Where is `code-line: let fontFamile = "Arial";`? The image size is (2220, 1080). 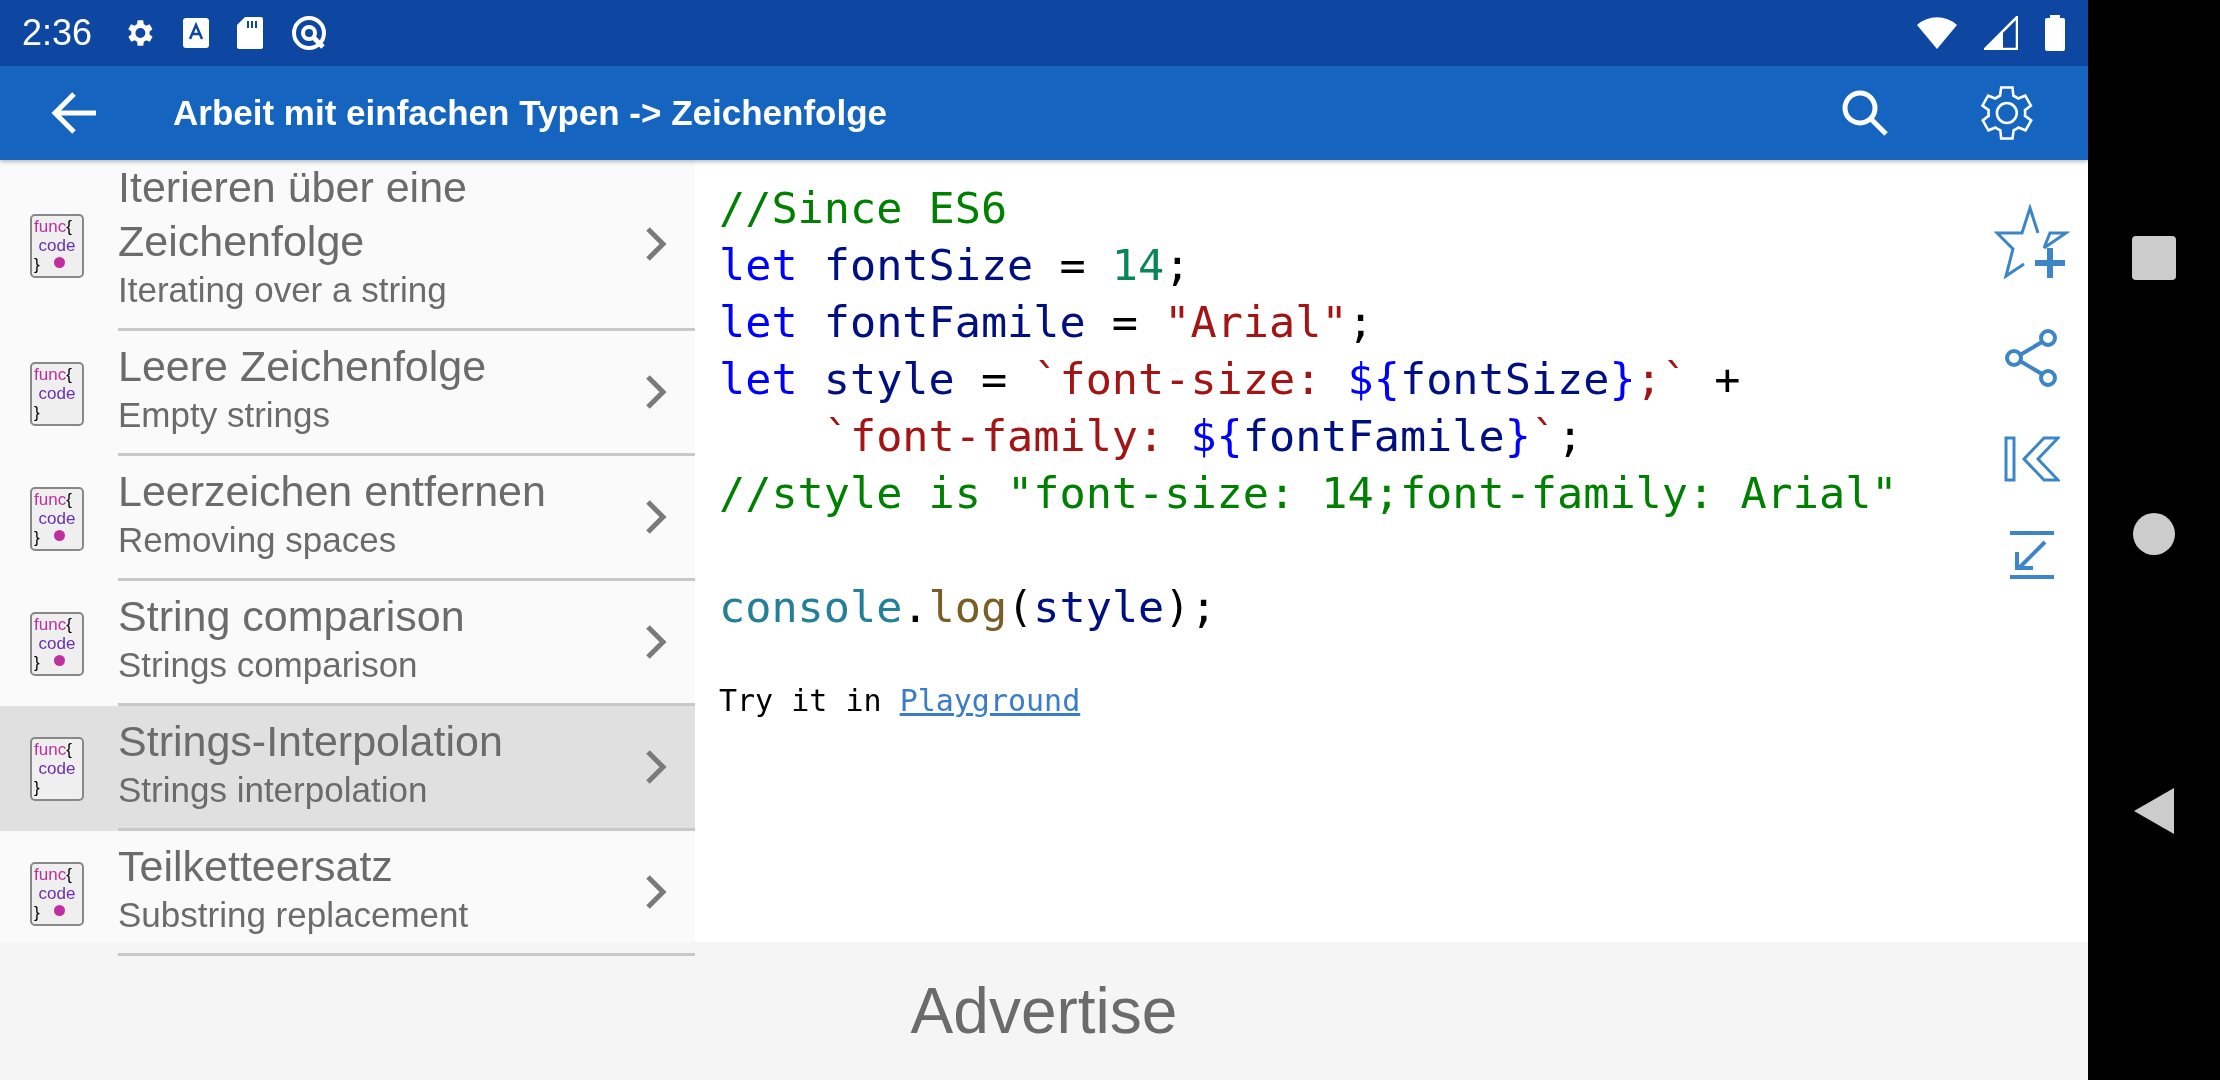
code-line: let fontFamile = "Arial"; is located at coordinates (1047, 322).